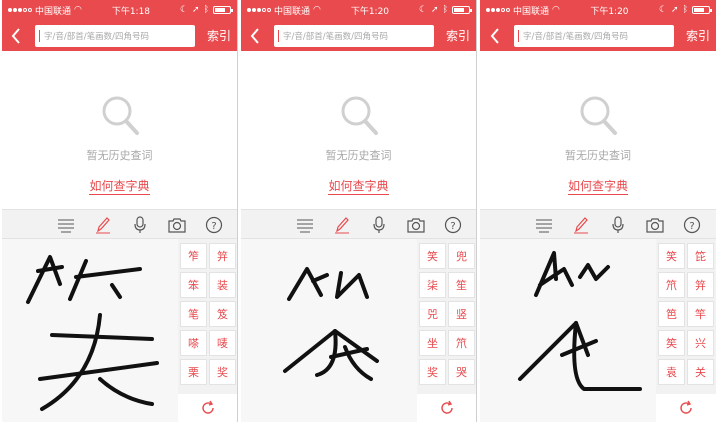 This screenshot has width=720, height=426. Describe the element at coordinates (700, 314) in the screenshot. I see `candidate-char: 竿` at that location.